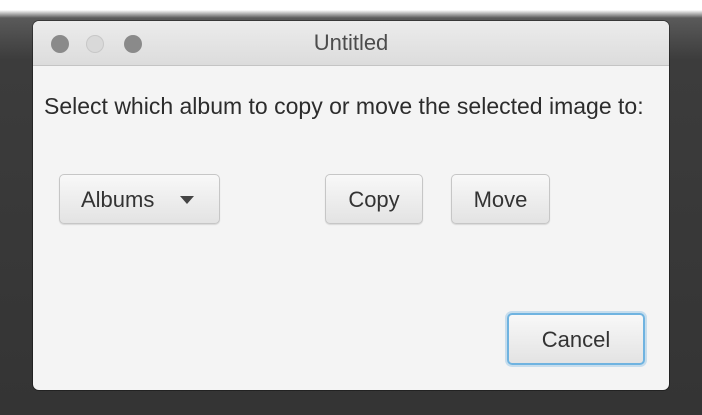  What do you see at coordinates (374, 199) in the screenshot?
I see `copy-button: Copy` at bounding box center [374, 199].